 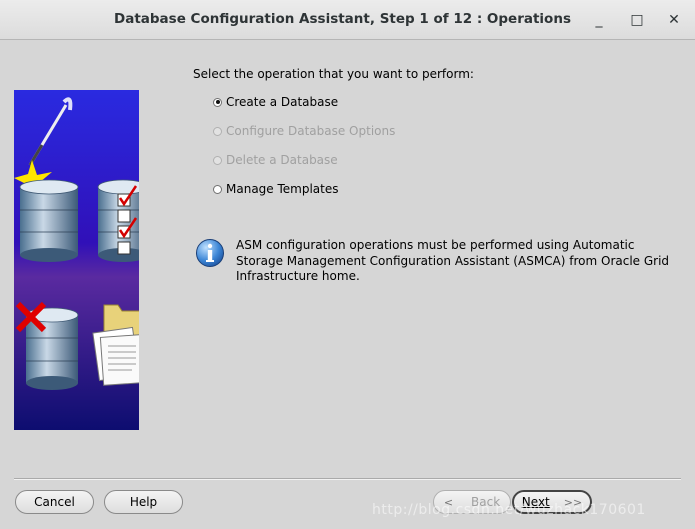 What do you see at coordinates (282, 102) in the screenshot?
I see `option-label: Create a Database` at bounding box center [282, 102].